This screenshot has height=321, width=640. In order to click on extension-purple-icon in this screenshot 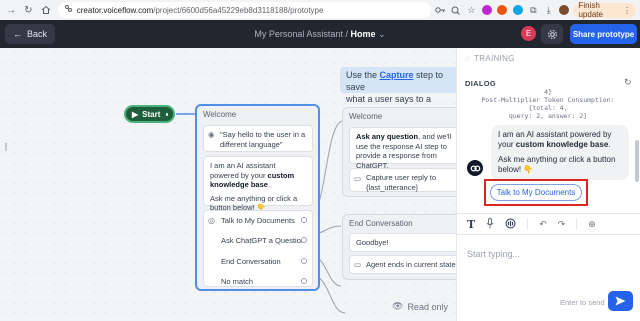, I will do `click(487, 10)`.